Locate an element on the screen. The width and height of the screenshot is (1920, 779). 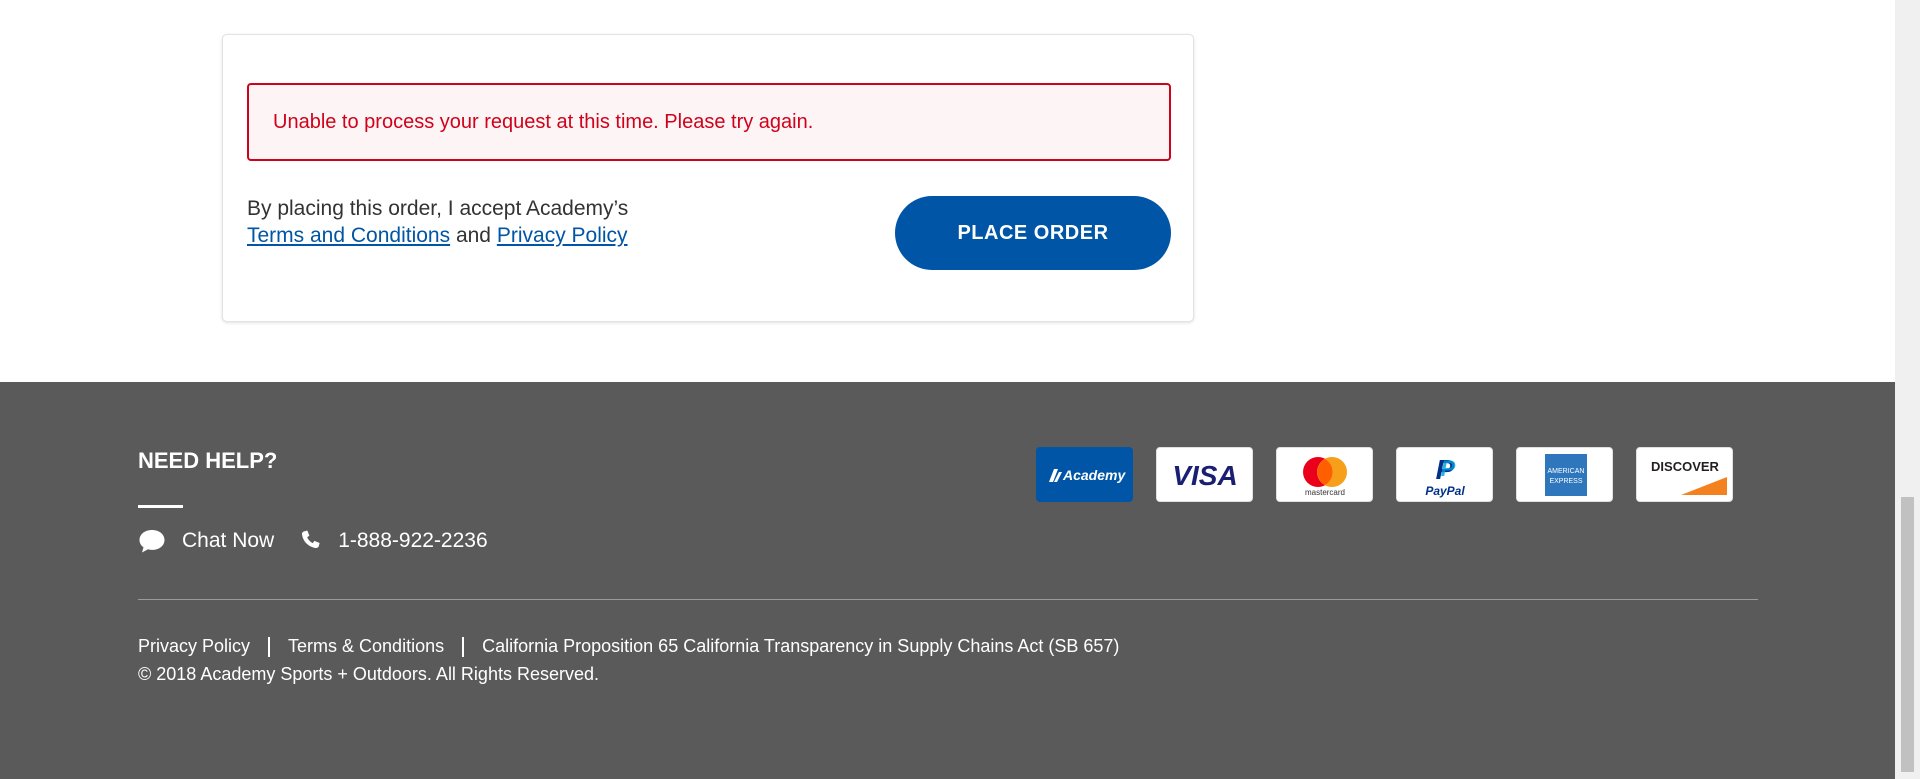
amex-icon: AMERICAN EXPRESS is located at coordinates (1565, 474).